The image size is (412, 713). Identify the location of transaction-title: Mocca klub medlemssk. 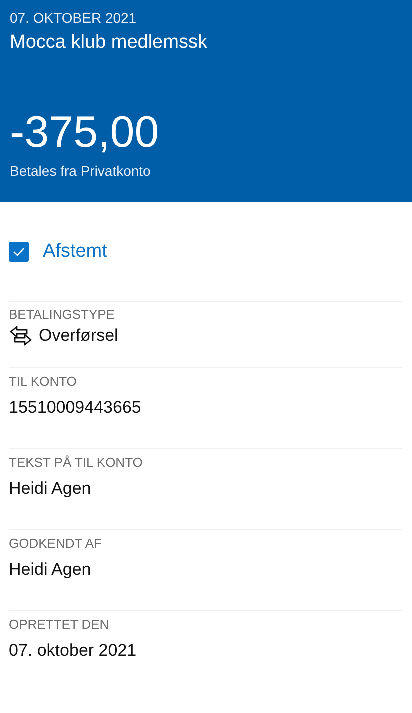
(109, 43).